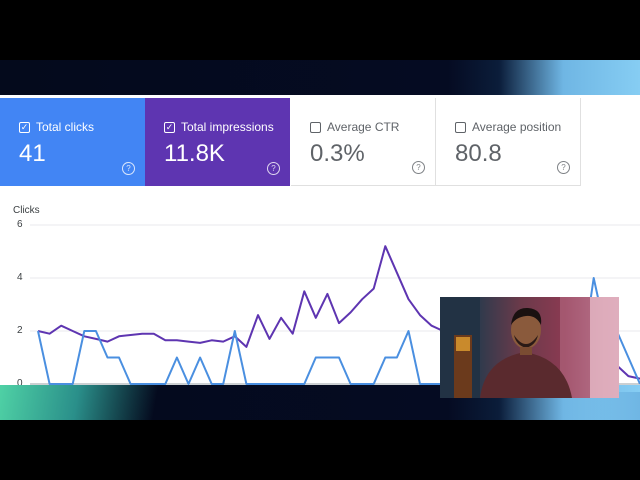 The image size is (640, 480). I want to click on letterbox-top, so click(320, 30).